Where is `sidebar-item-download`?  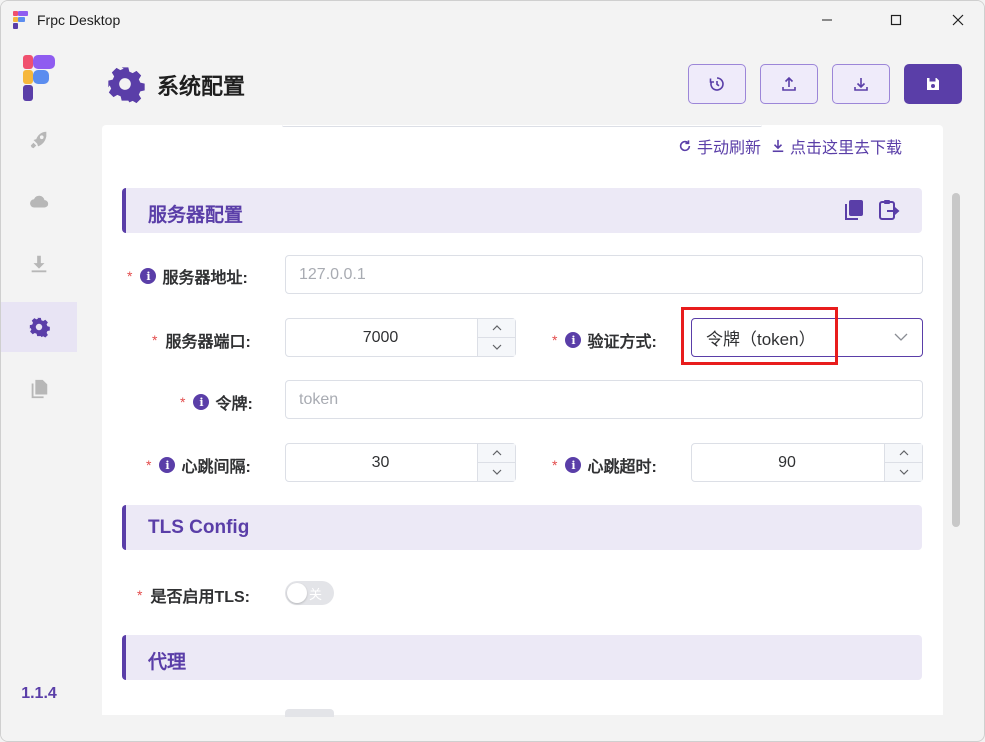 sidebar-item-download is located at coordinates (39, 264).